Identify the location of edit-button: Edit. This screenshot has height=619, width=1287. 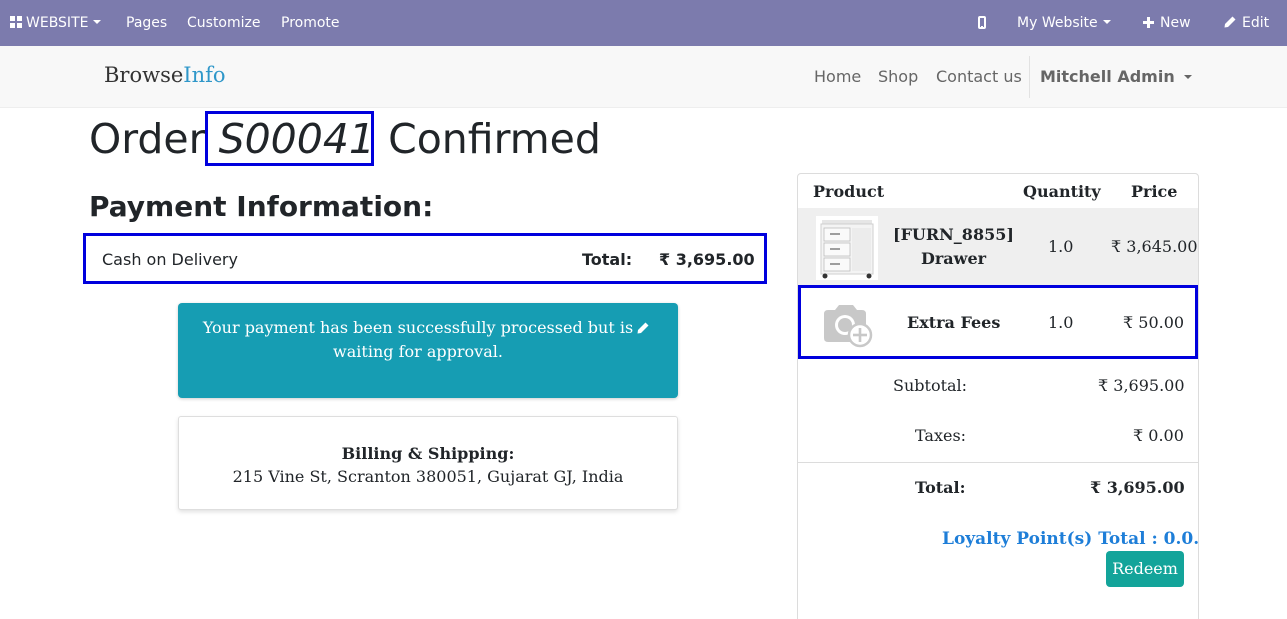
(1246, 23).